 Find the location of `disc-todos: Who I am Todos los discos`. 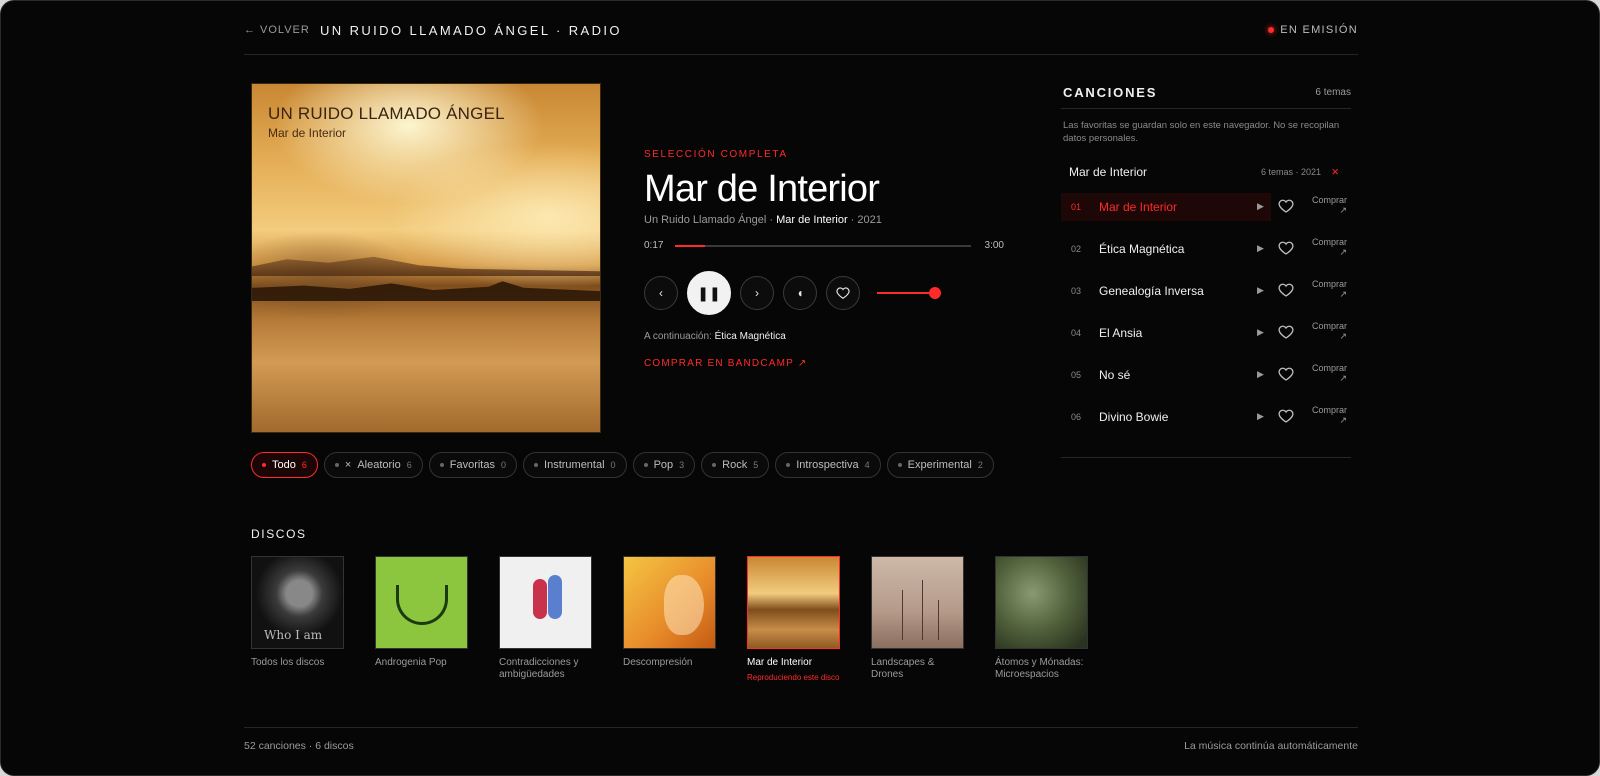

disc-todos: Who I am Todos los discos is located at coordinates (297, 619).